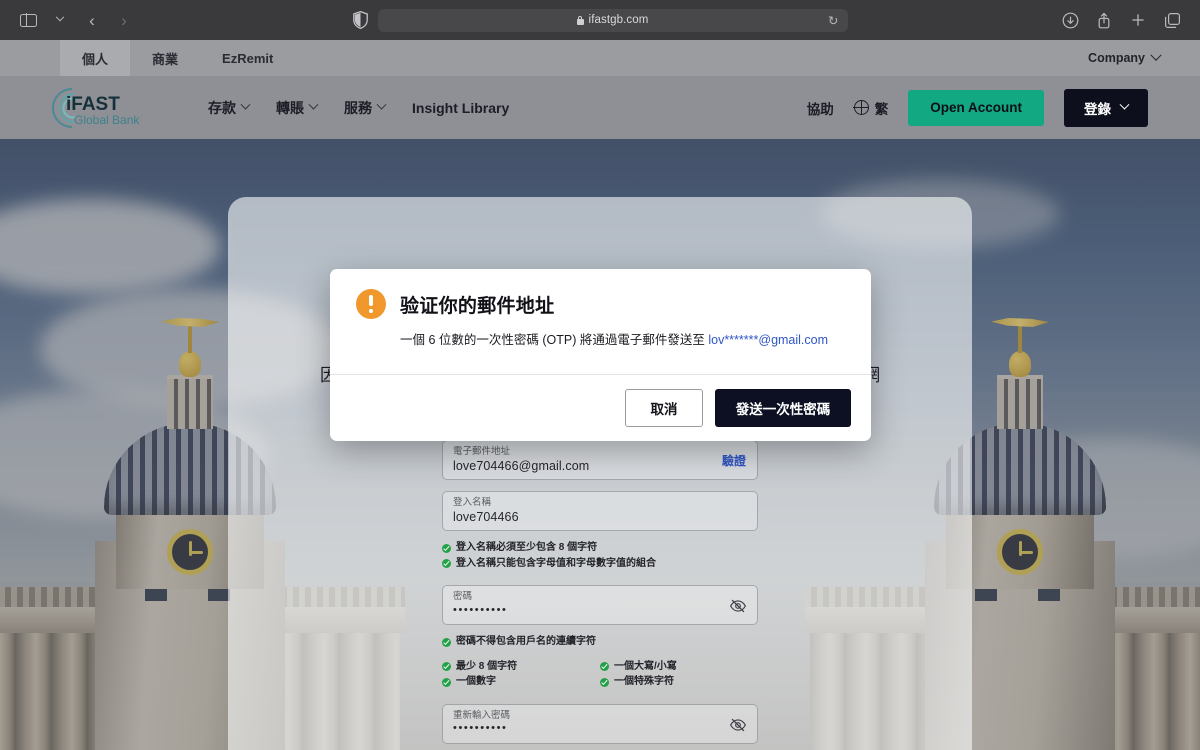 Image resolution: width=1200 pixels, height=750 pixels. Describe the element at coordinates (1116, 58) in the screenshot. I see `company-label: Company` at that location.